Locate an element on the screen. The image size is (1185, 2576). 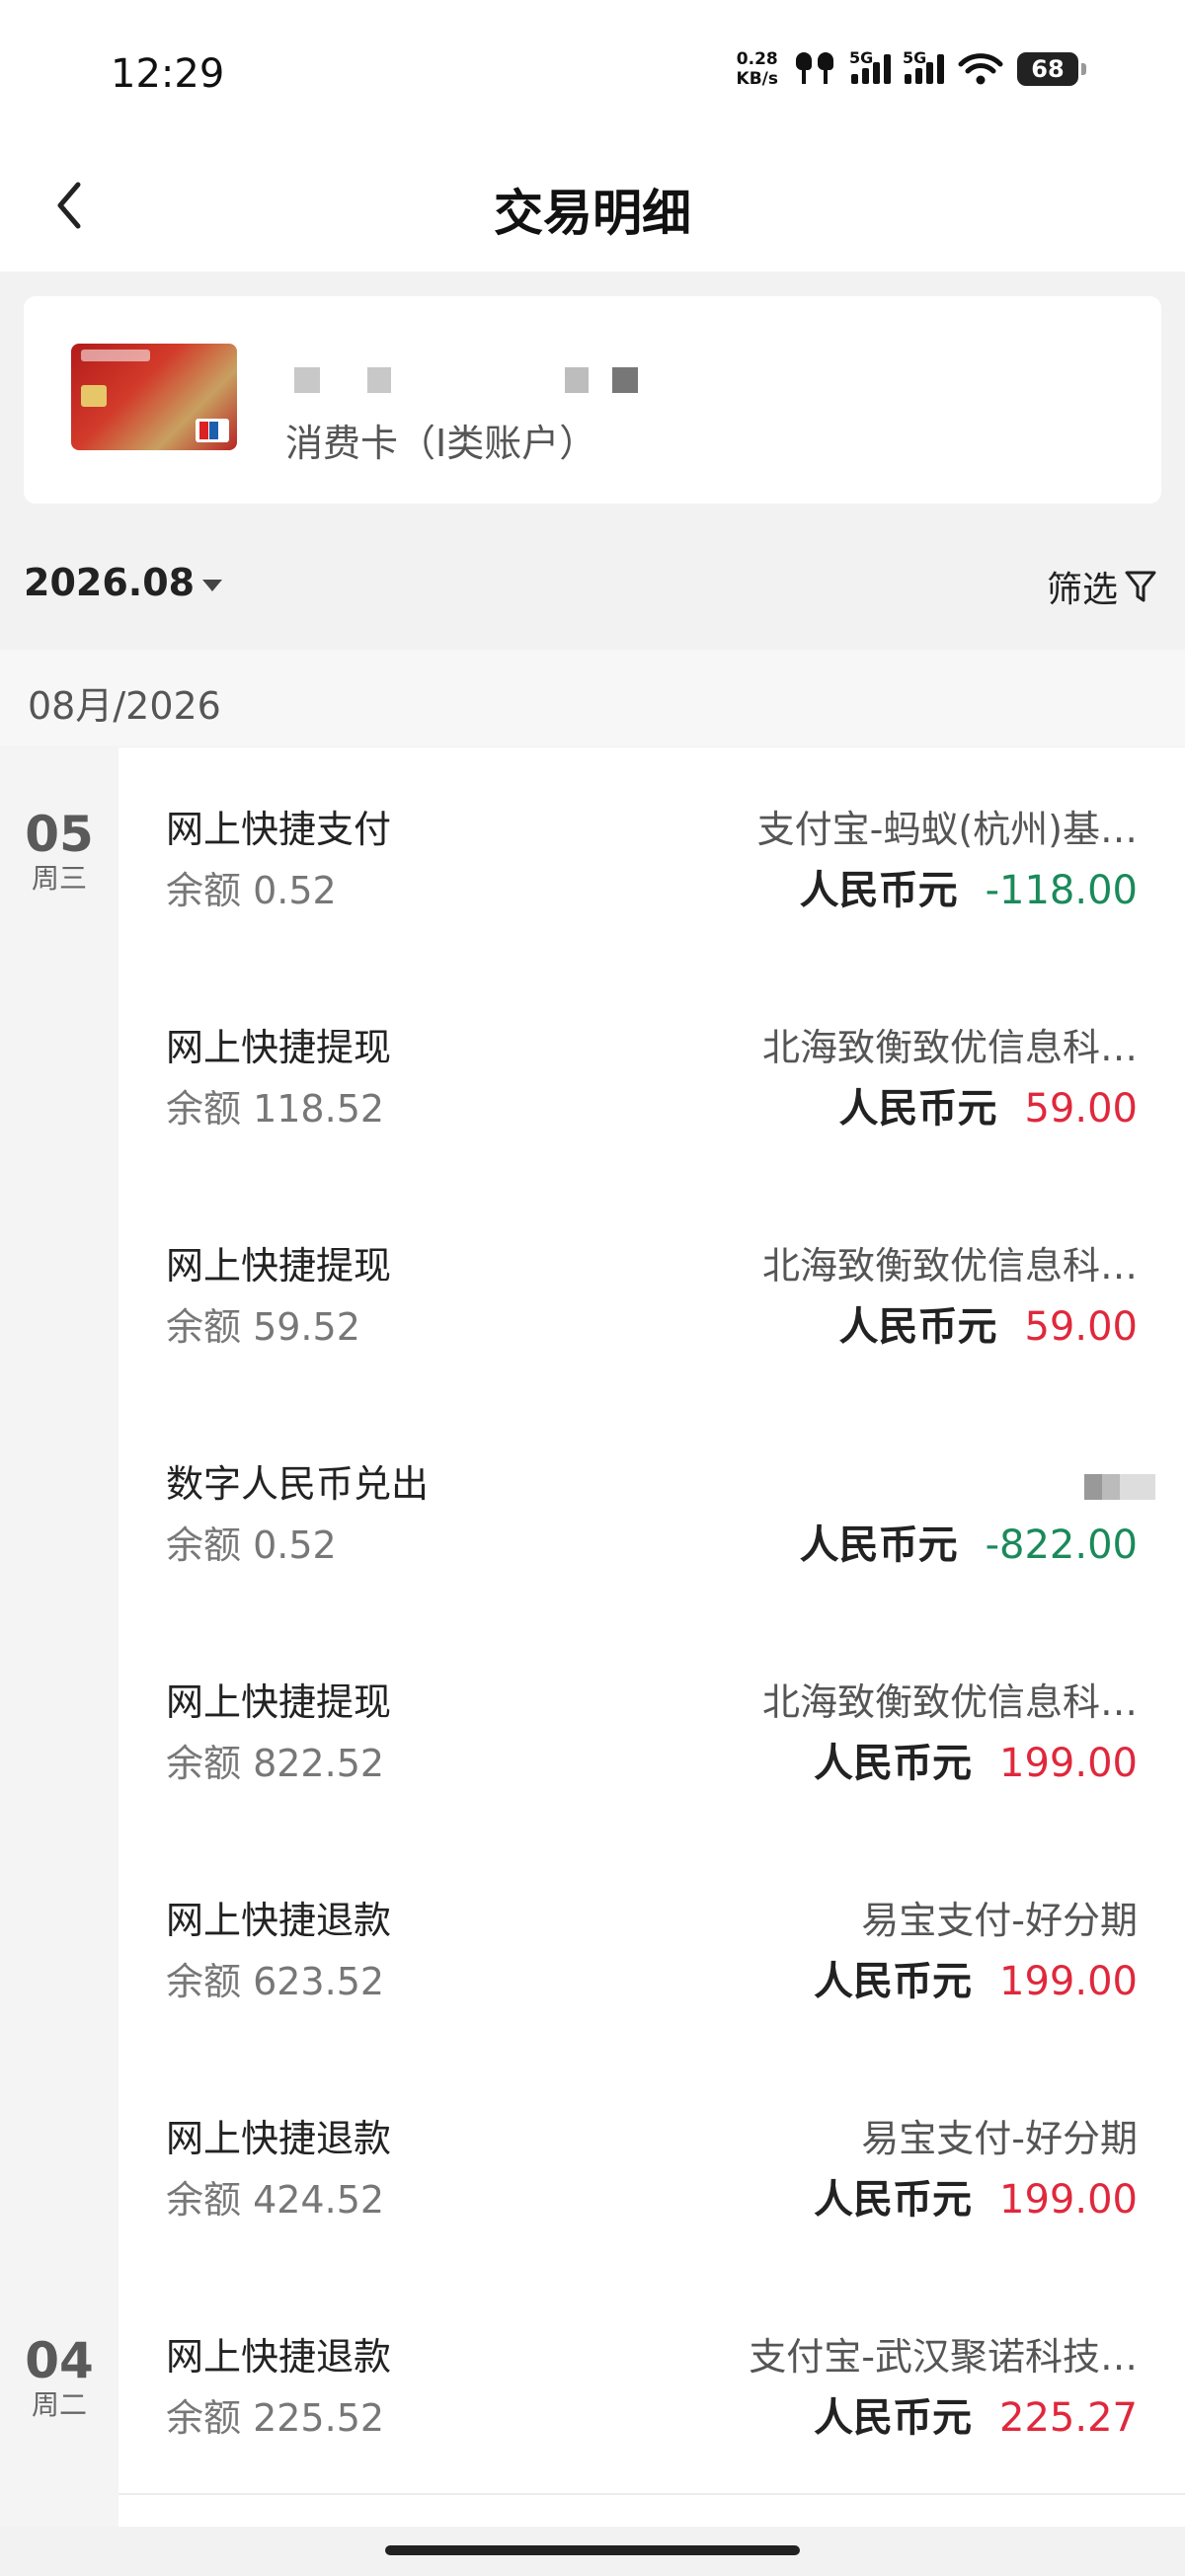
transaction-row: 网上快捷提现 余额 118.52 北海致衡致优信息科… 人民币元 59.00 is located at coordinates (651, 1076).